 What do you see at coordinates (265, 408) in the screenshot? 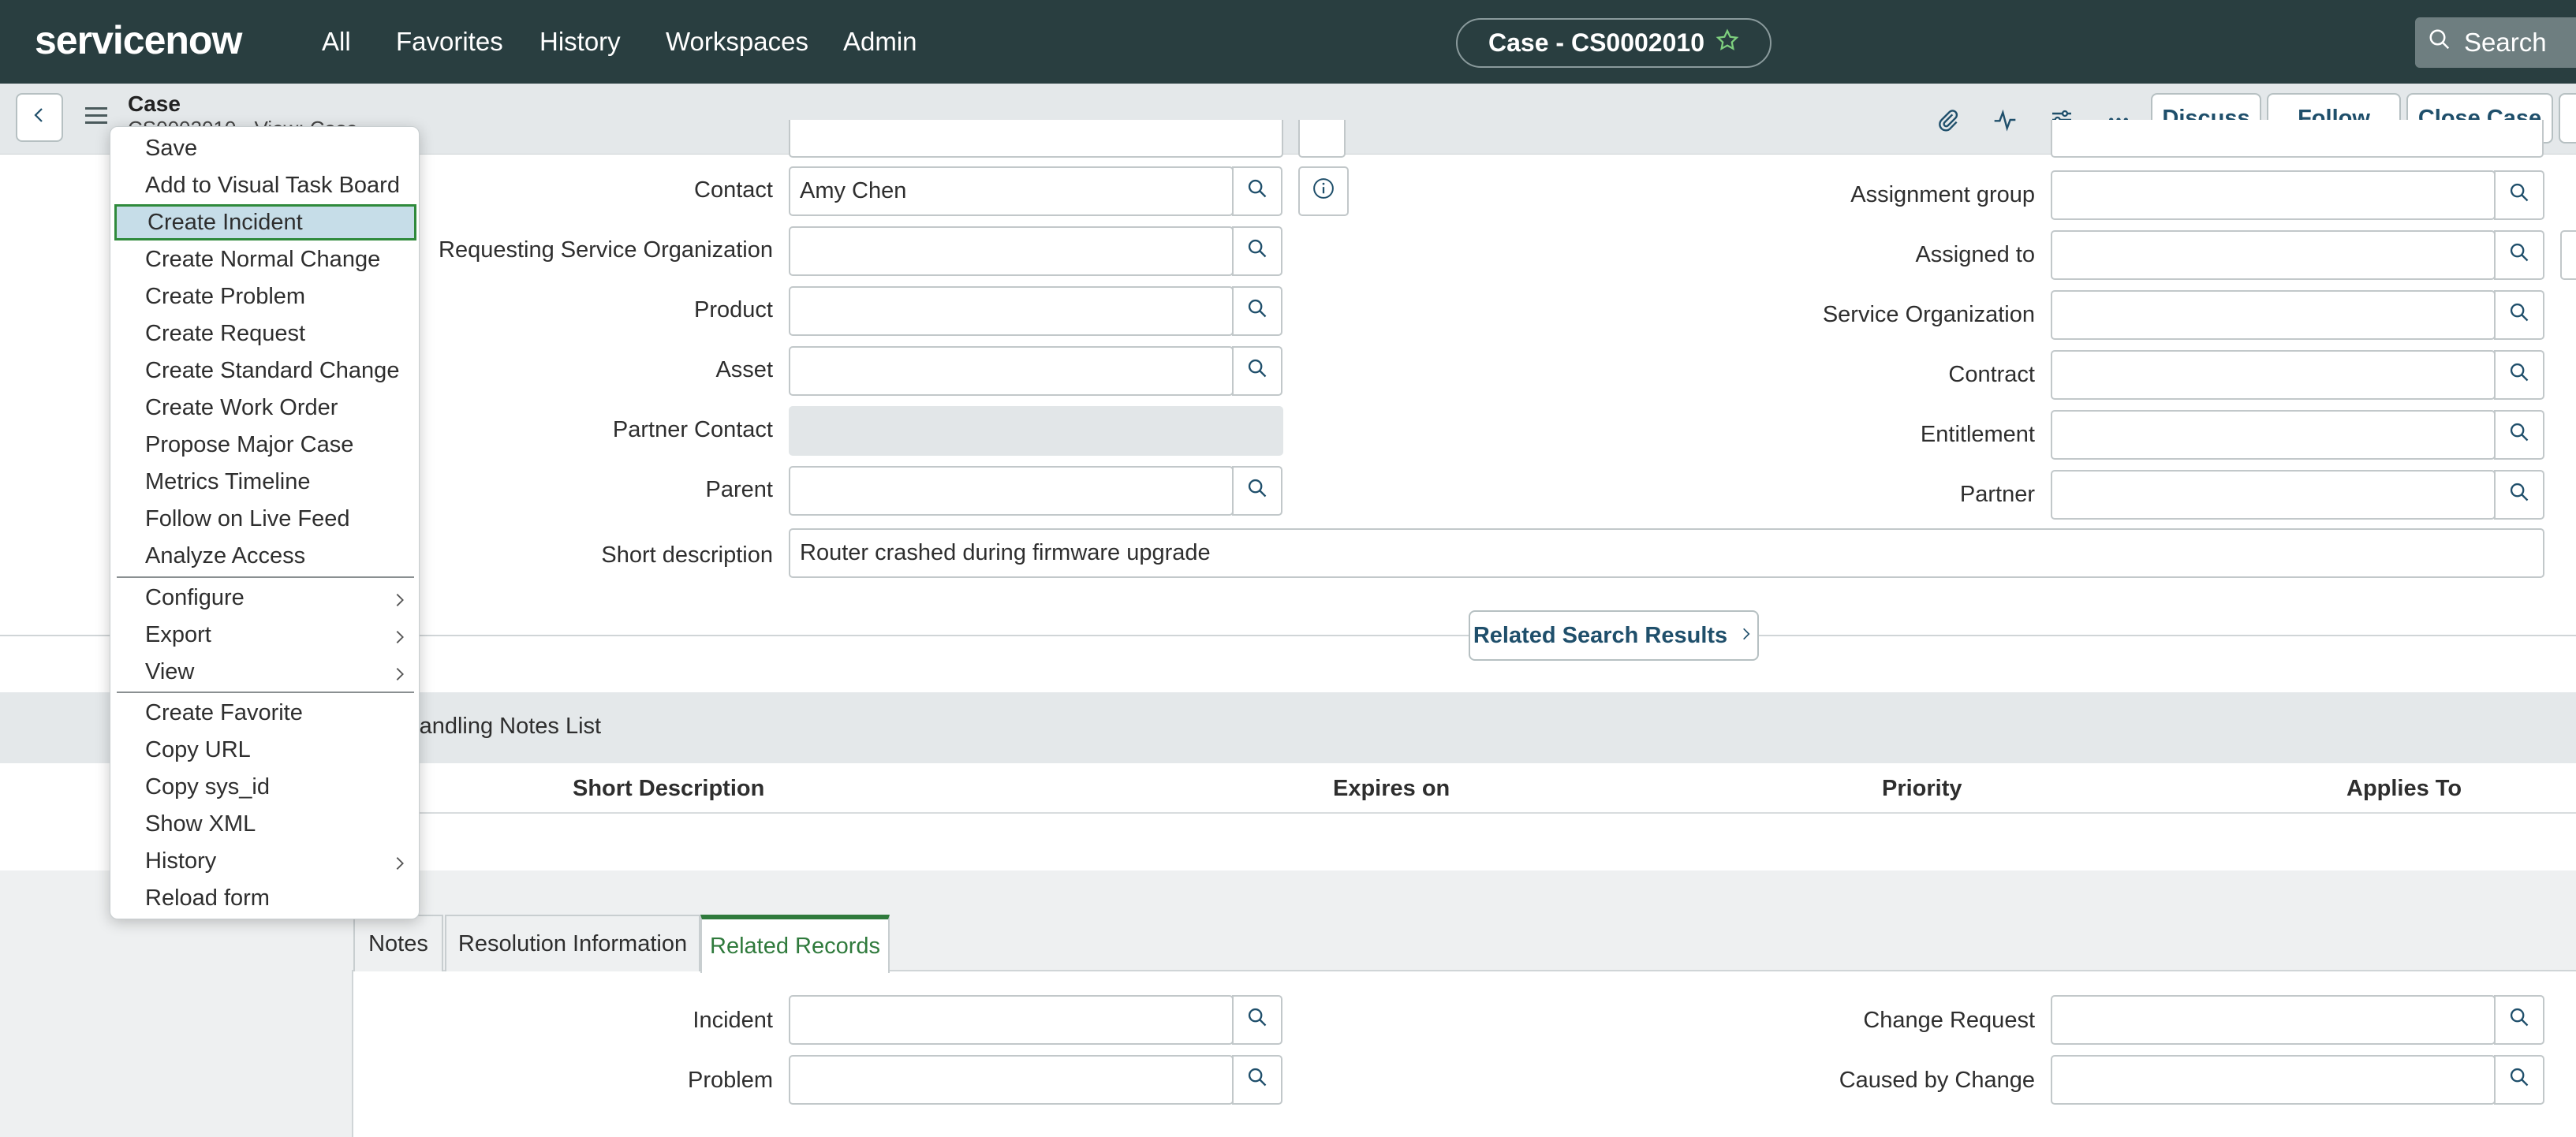
I see `menu-item-create-work-order: Create Work Order` at bounding box center [265, 408].